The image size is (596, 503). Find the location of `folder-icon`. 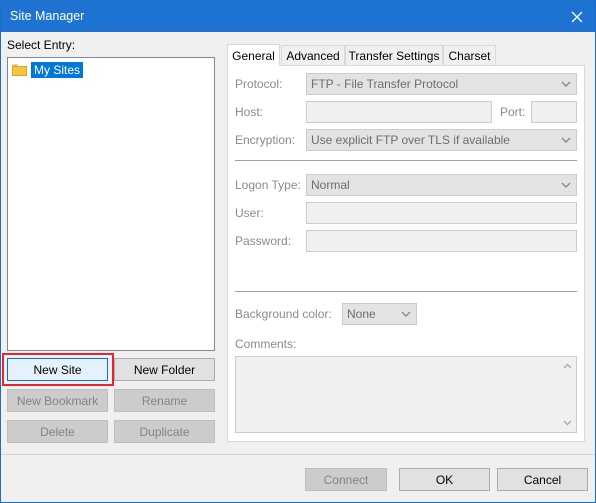

folder-icon is located at coordinates (19, 70).